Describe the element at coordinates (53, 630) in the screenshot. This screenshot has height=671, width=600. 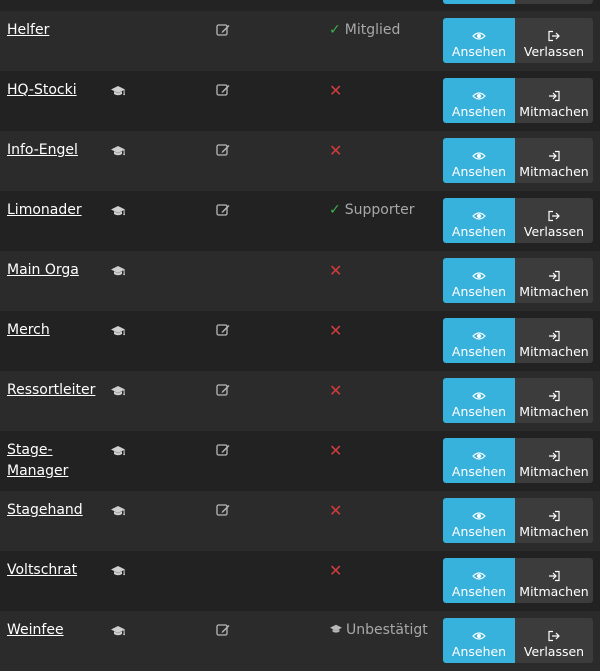
I see `angeltype-name-link: Weinfee` at that location.